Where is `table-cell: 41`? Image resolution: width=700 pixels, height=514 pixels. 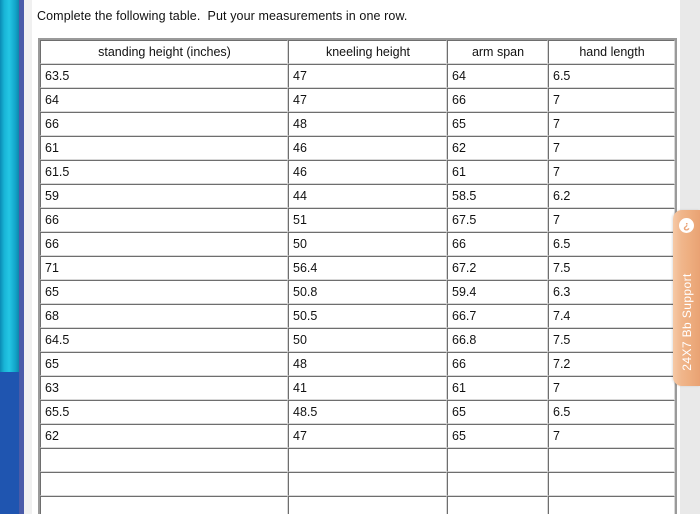
table-cell: 41 is located at coordinates (367, 388).